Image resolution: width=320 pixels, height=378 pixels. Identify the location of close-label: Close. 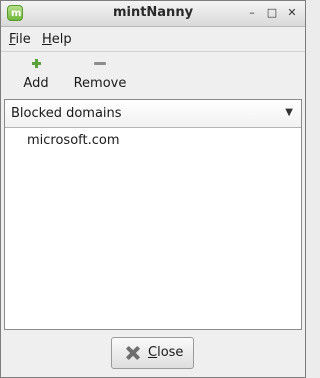
(165, 352).